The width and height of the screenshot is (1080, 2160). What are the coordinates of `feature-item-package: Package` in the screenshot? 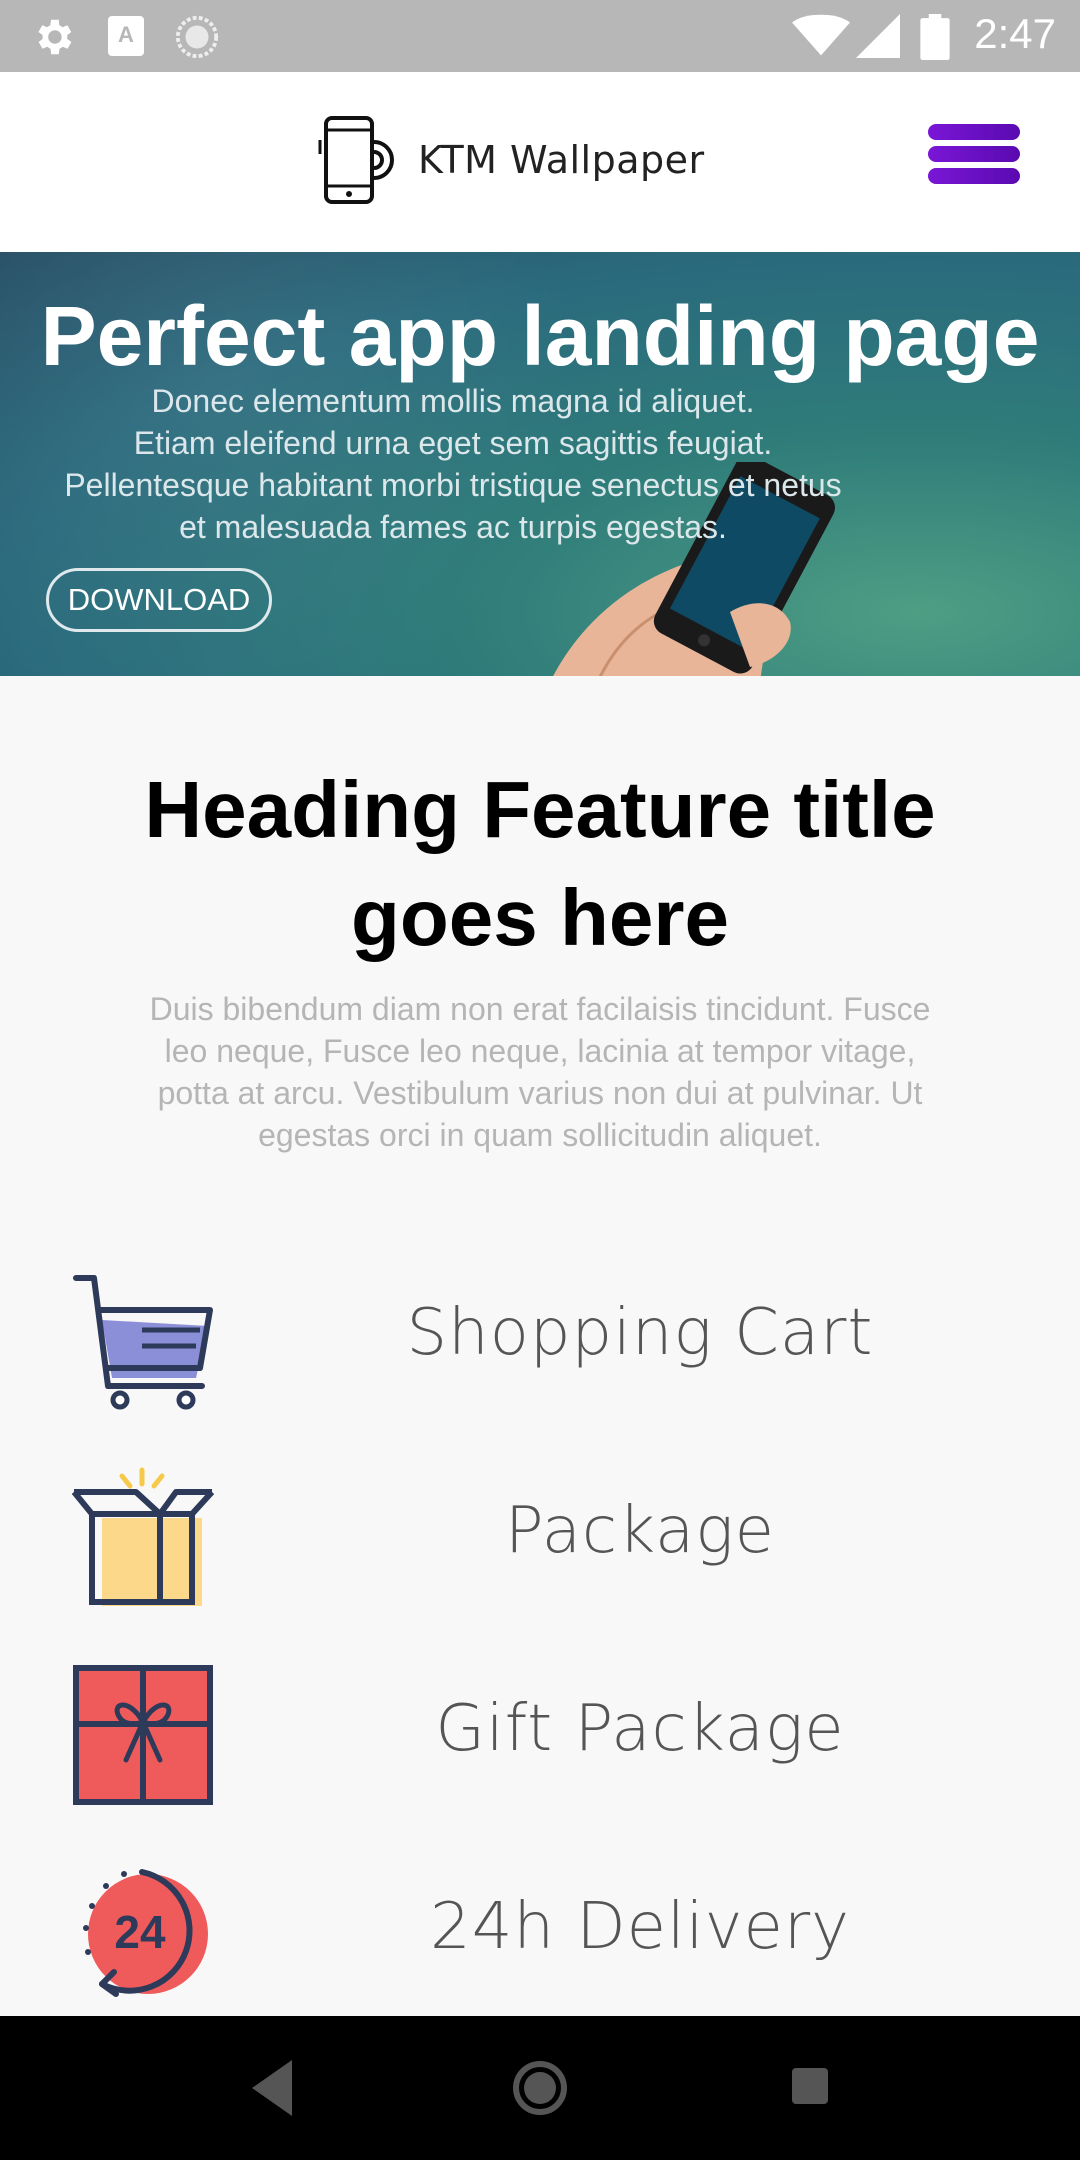 It's located at (540, 1531).